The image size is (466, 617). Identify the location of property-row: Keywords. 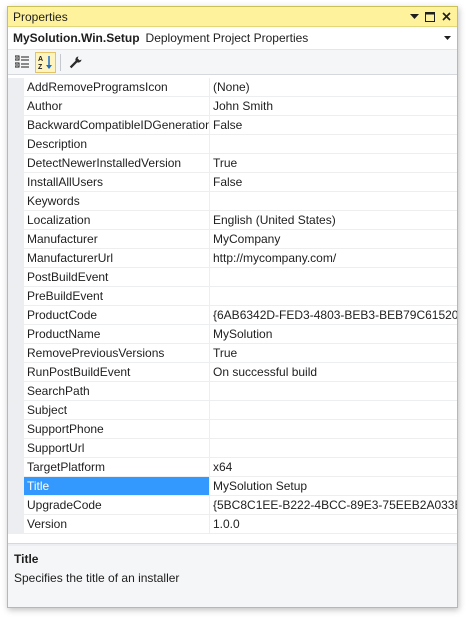
(232, 201).